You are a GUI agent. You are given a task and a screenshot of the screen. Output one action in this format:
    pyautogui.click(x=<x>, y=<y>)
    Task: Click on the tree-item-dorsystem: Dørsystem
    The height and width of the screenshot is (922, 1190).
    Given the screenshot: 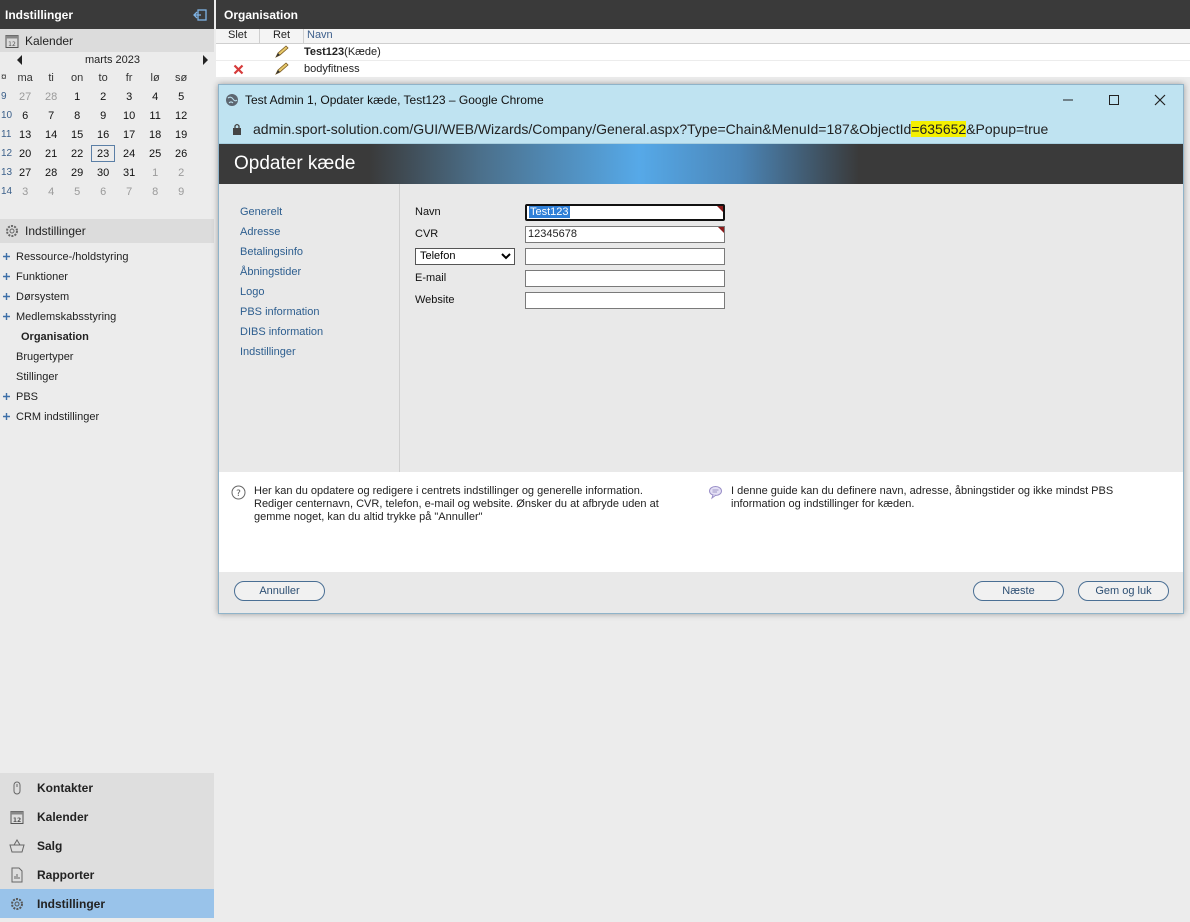 What is the action you would take?
    pyautogui.click(x=107, y=297)
    